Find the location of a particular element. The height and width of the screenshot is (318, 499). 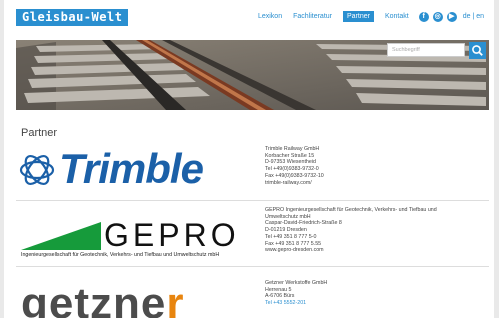

nav-item-fachliteratur: Fachliteratur is located at coordinates (312, 16).